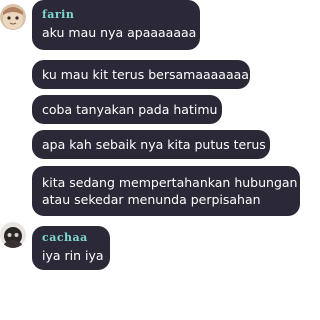 The height and width of the screenshot is (320, 320). I want to click on message-text: atau sekedar menunda perpisahan, so click(151, 199).